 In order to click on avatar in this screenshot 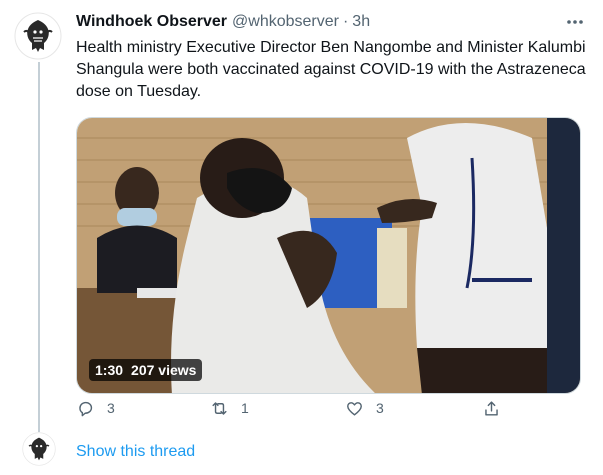, I will do `click(38, 36)`.